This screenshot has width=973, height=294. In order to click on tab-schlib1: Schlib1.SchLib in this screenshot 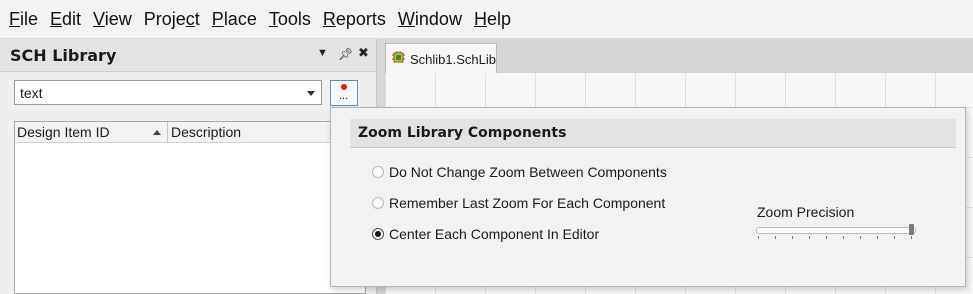, I will do `click(441, 58)`.